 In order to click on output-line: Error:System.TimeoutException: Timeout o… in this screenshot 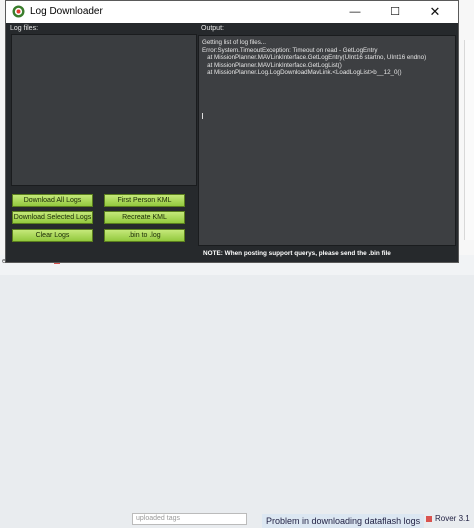, I will do `click(290, 50)`.